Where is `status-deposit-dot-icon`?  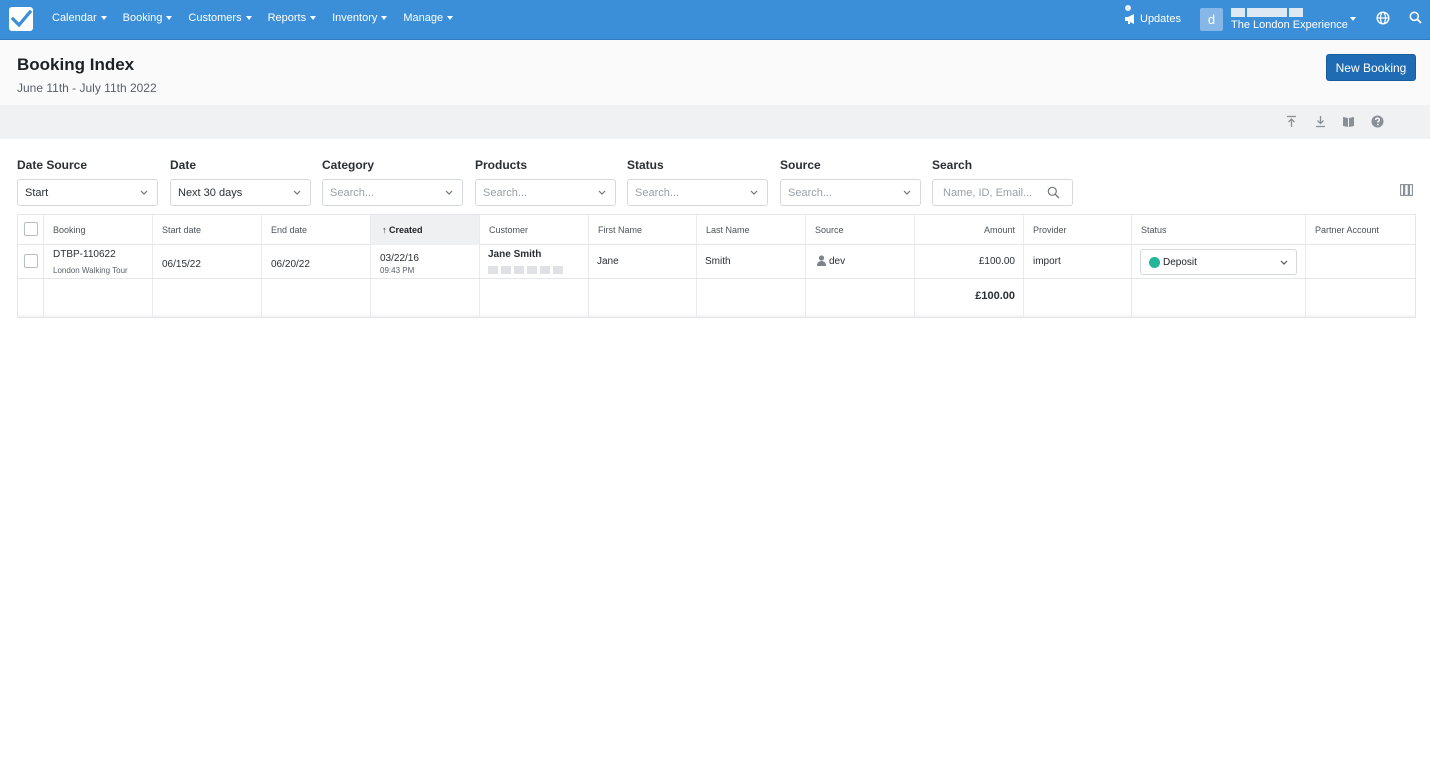 status-deposit-dot-icon is located at coordinates (1154, 262).